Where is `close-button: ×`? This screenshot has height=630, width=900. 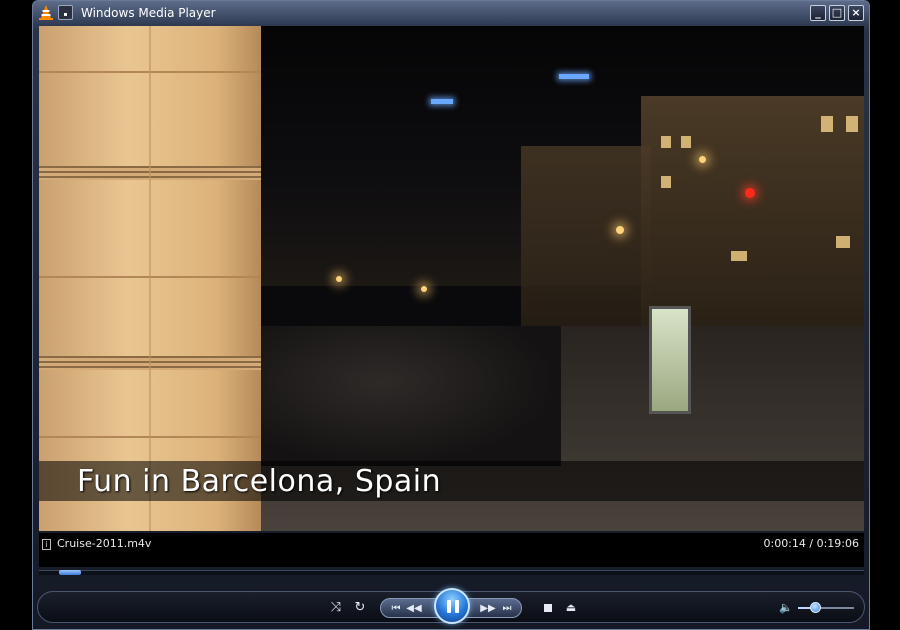 close-button: × is located at coordinates (856, 13).